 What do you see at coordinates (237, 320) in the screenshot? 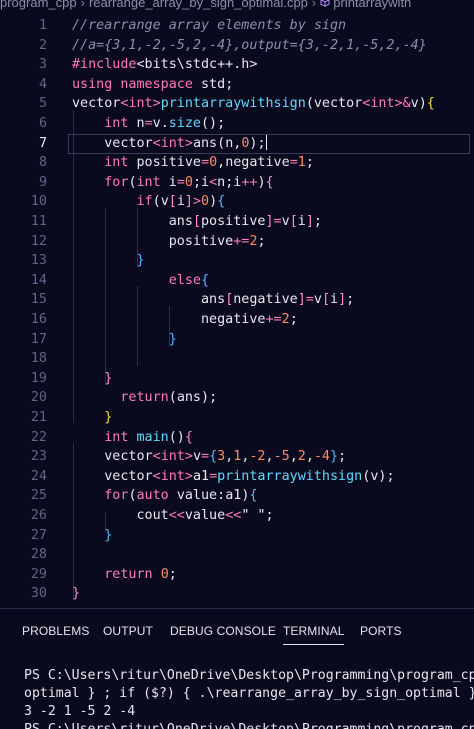
I see `code-line: 16 negative+=2;` at bounding box center [237, 320].